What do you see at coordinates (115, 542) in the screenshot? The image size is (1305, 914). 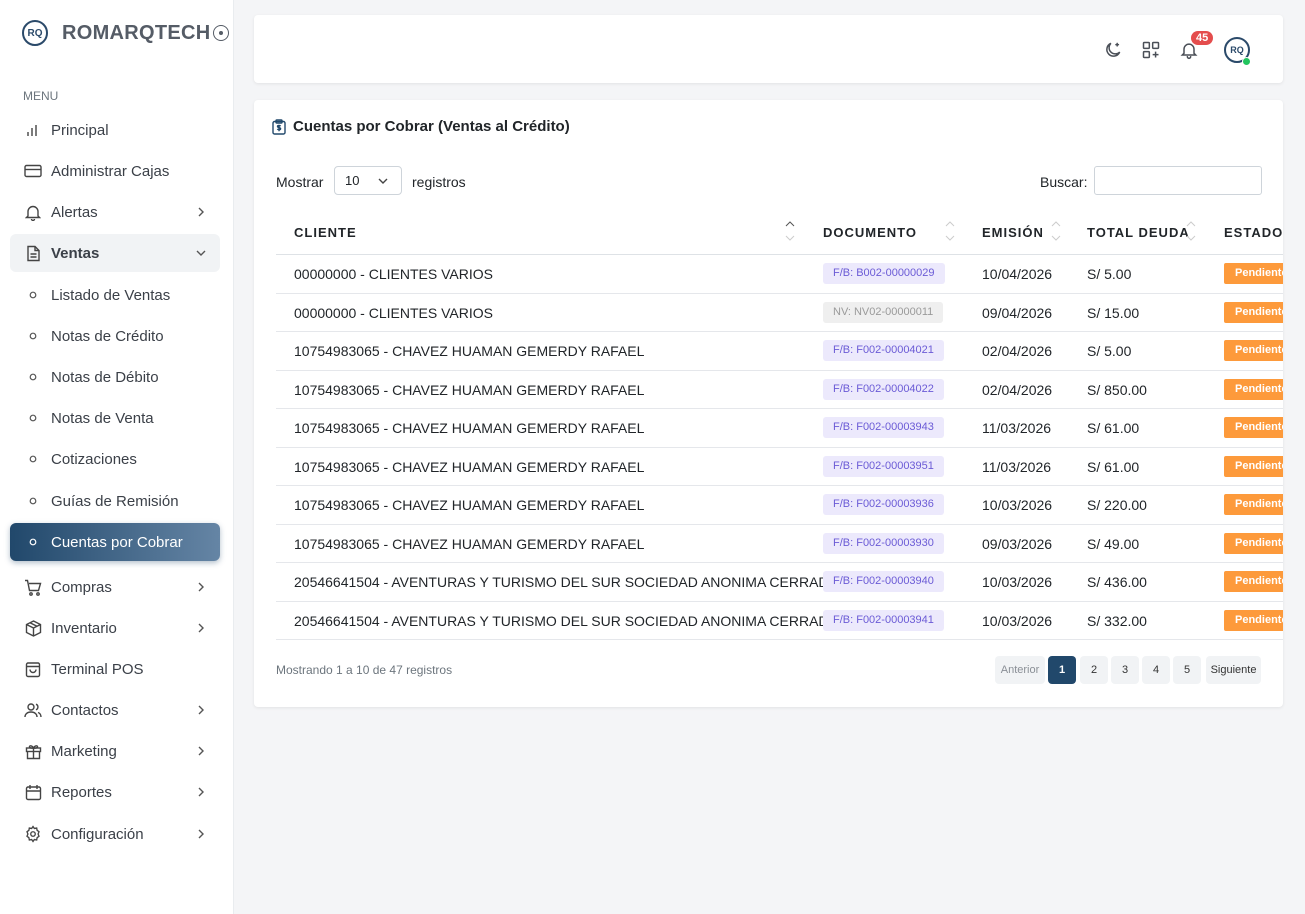 I see `sidebar-item-cuentas-por-cobrar: Cuentas por Cobrar` at bounding box center [115, 542].